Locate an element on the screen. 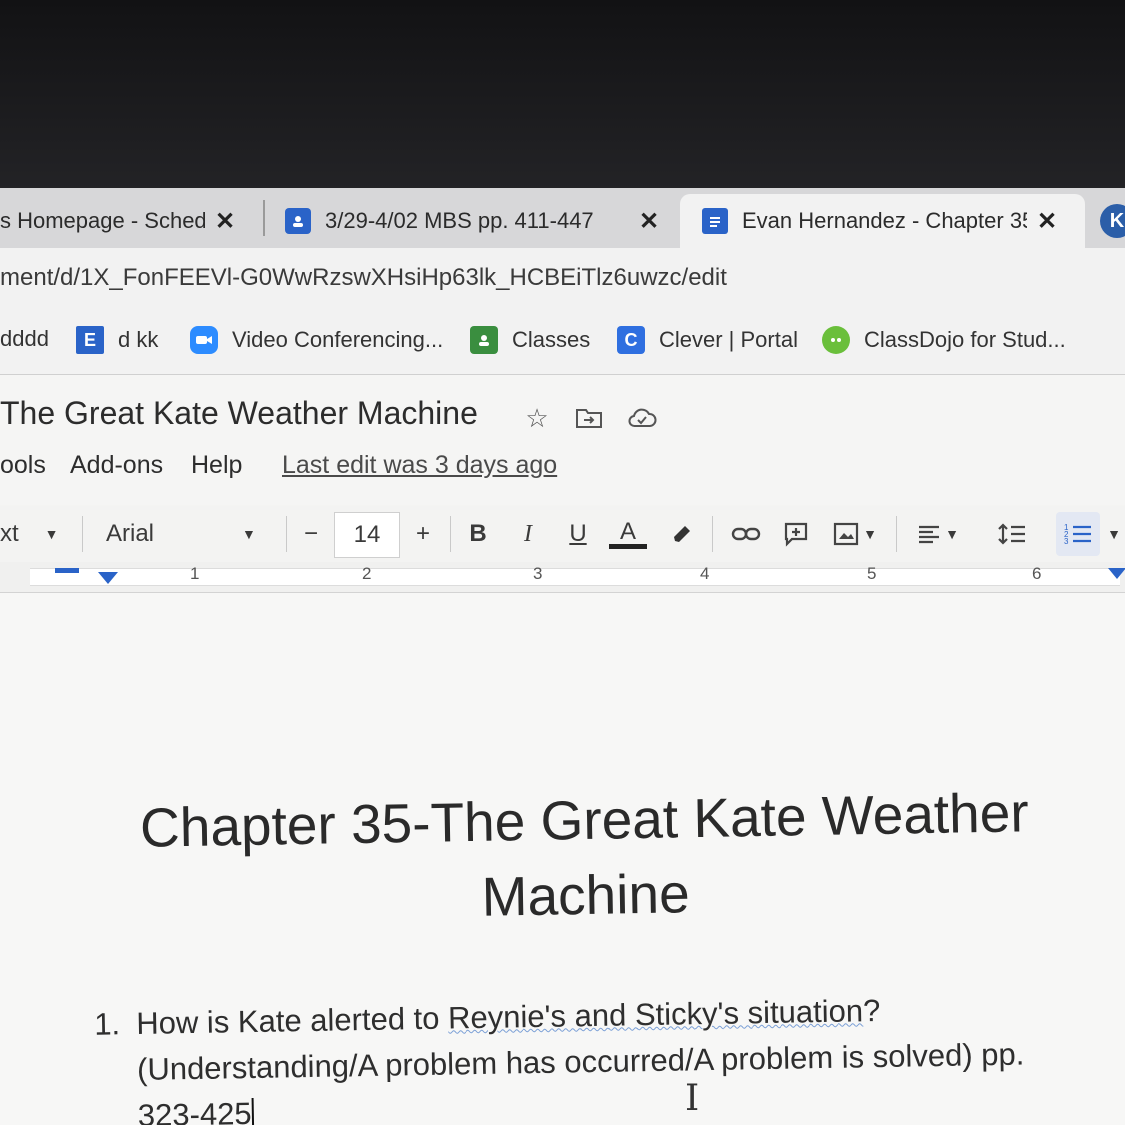 The height and width of the screenshot is (1125, 1125). bookmark-dddd: dddd is located at coordinates (24, 339).